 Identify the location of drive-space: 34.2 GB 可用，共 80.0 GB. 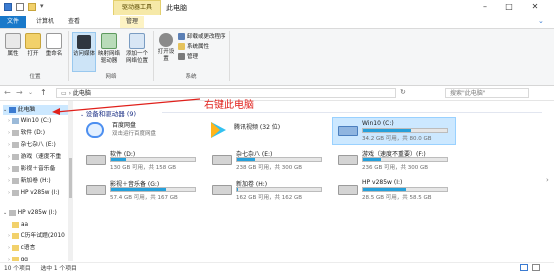
(397, 139).